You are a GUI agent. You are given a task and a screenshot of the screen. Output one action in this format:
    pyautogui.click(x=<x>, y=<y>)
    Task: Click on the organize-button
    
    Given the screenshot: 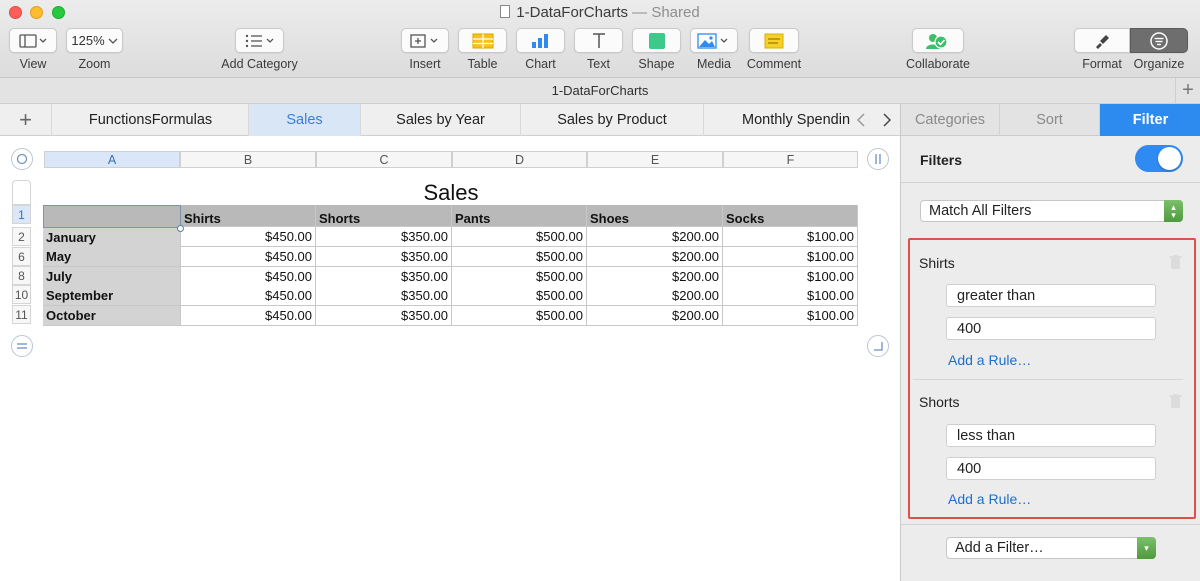 What is the action you would take?
    pyautogui.click(x=1159, y=40)
    